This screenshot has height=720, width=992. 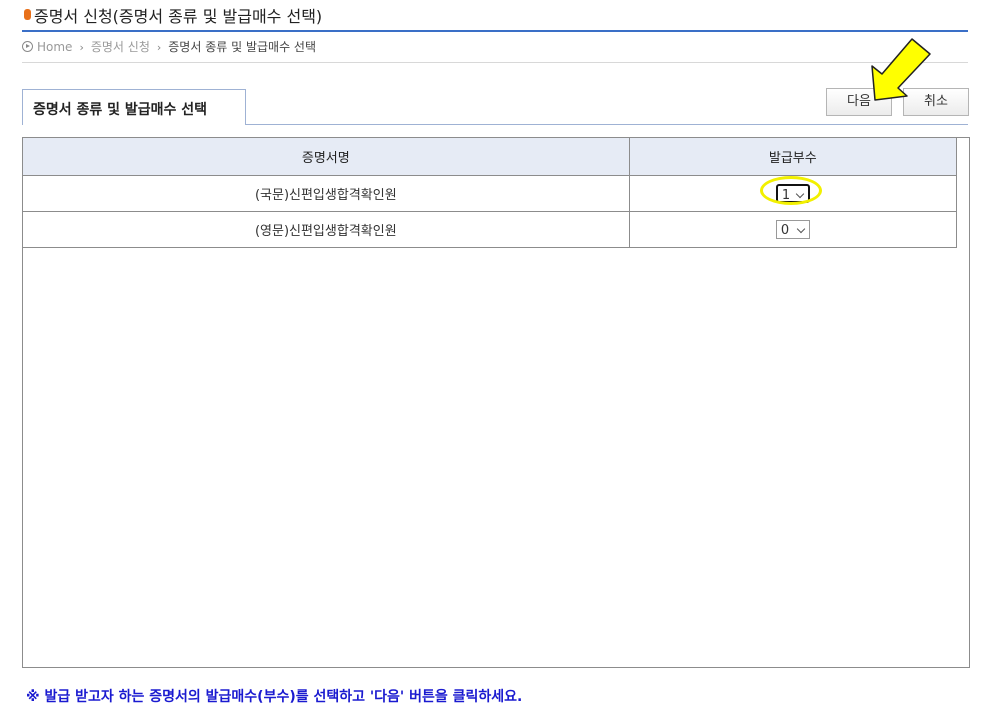 What do you see at coordinates (54, 47) in the screenshot?
I see `breadcrumb-home: Home` at bounding box center [54, 47].